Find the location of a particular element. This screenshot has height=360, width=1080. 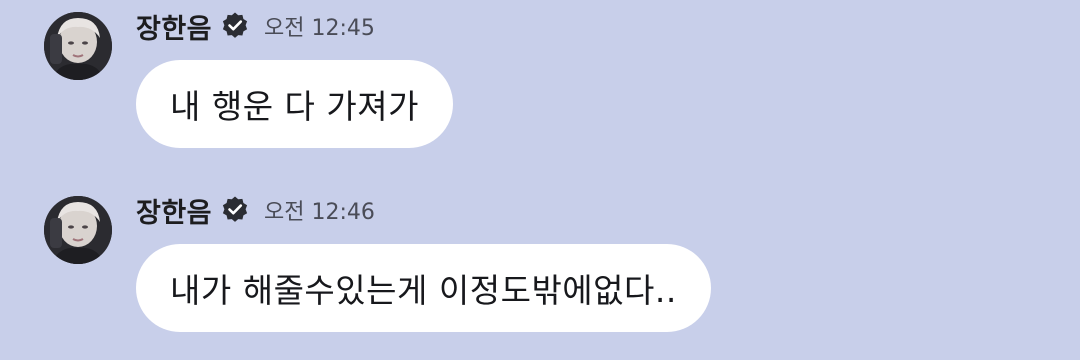

message-bubble: 내가 해줄수있는게 이정도밖에없다.. is located at coordinates (423, 288).